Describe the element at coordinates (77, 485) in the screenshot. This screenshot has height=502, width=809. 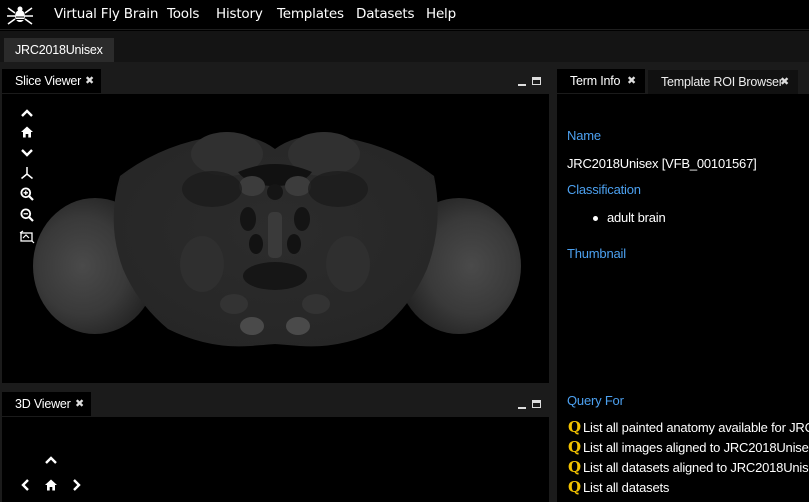
I see `chevron-right-icon` at that location.